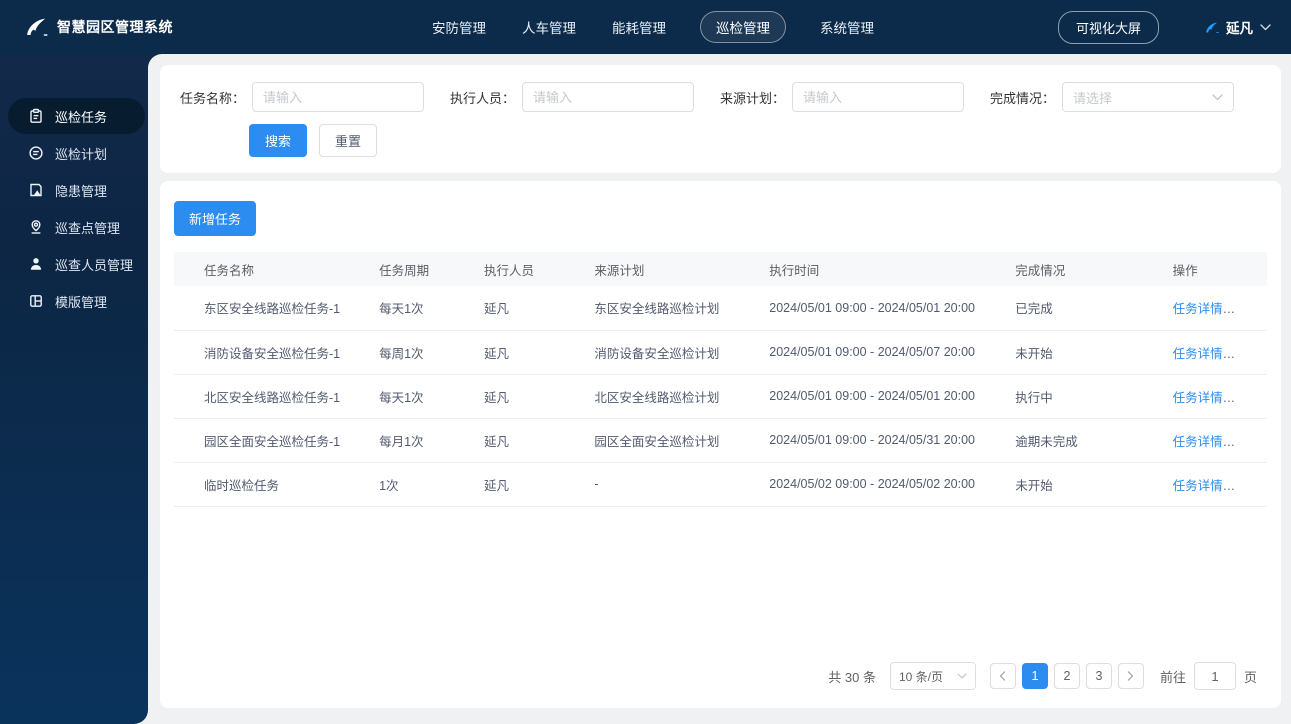 Image resolution: width=1291 pixels, height=724 pixels. Describe the element at coordinates (920, 676) in the screenshot. I see `page-size-value: 10 条/页` at that location.